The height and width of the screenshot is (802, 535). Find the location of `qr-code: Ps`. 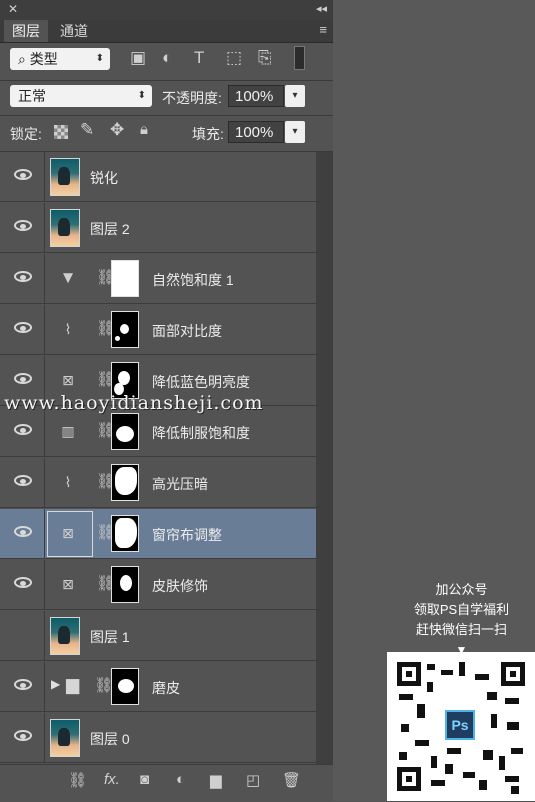

qr-code: Ps is located at coordinates (461, 726).